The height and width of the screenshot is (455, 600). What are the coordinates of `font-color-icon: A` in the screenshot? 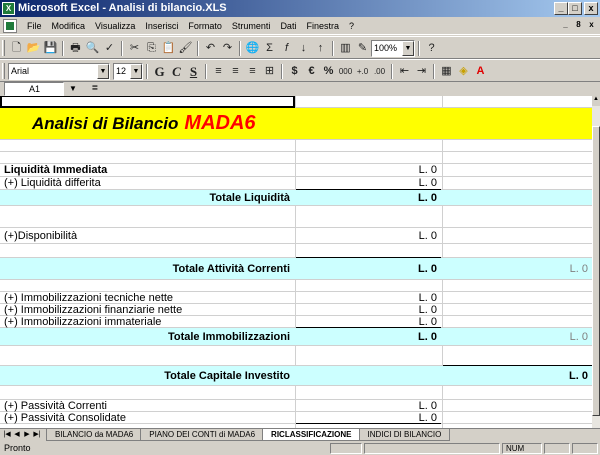 It's located at (480, 71).